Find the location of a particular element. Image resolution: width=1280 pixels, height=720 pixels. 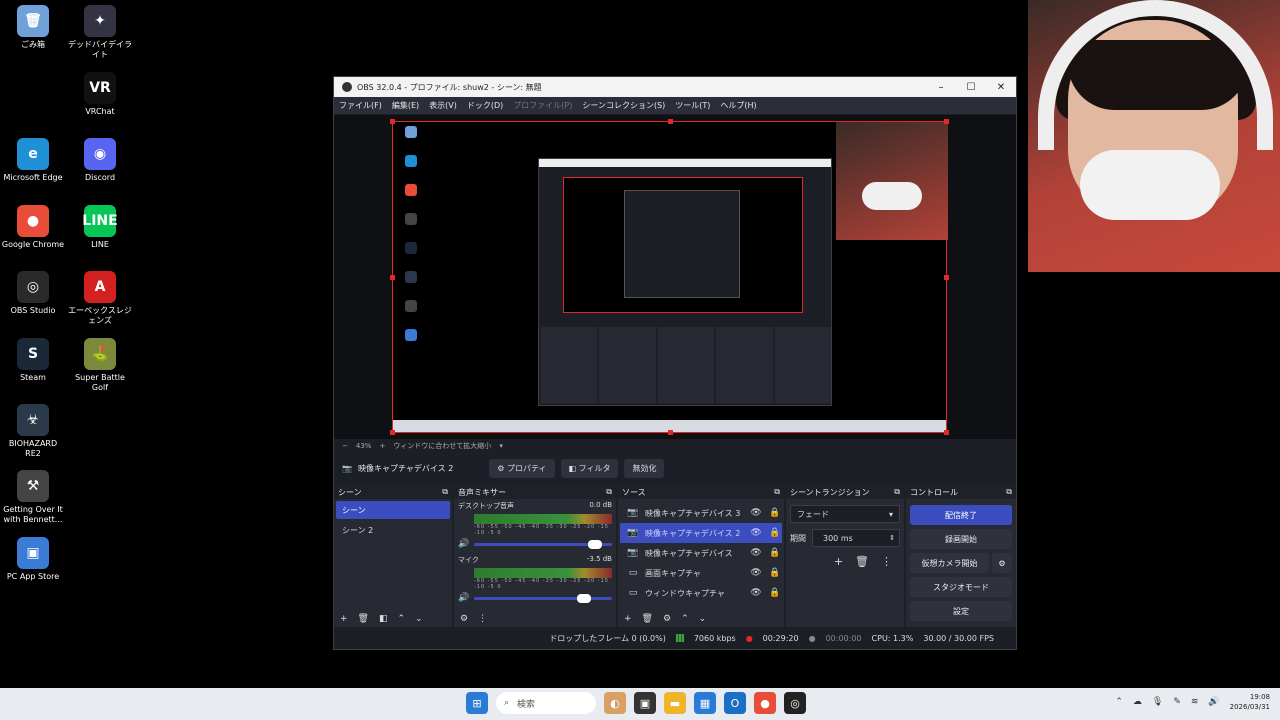

microphone-icon: 🎙 is located at coordinates (1157, 702).